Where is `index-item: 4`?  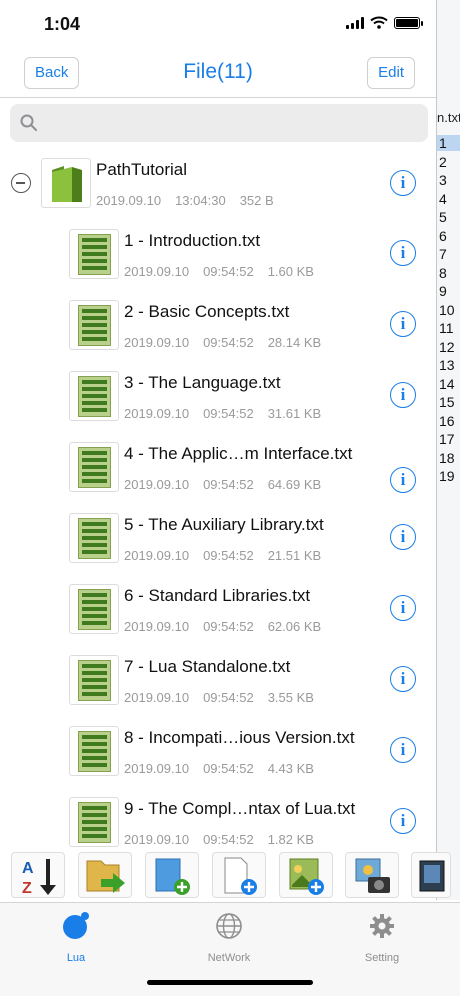 index-item: 4 is located at coordinates (443, 199).